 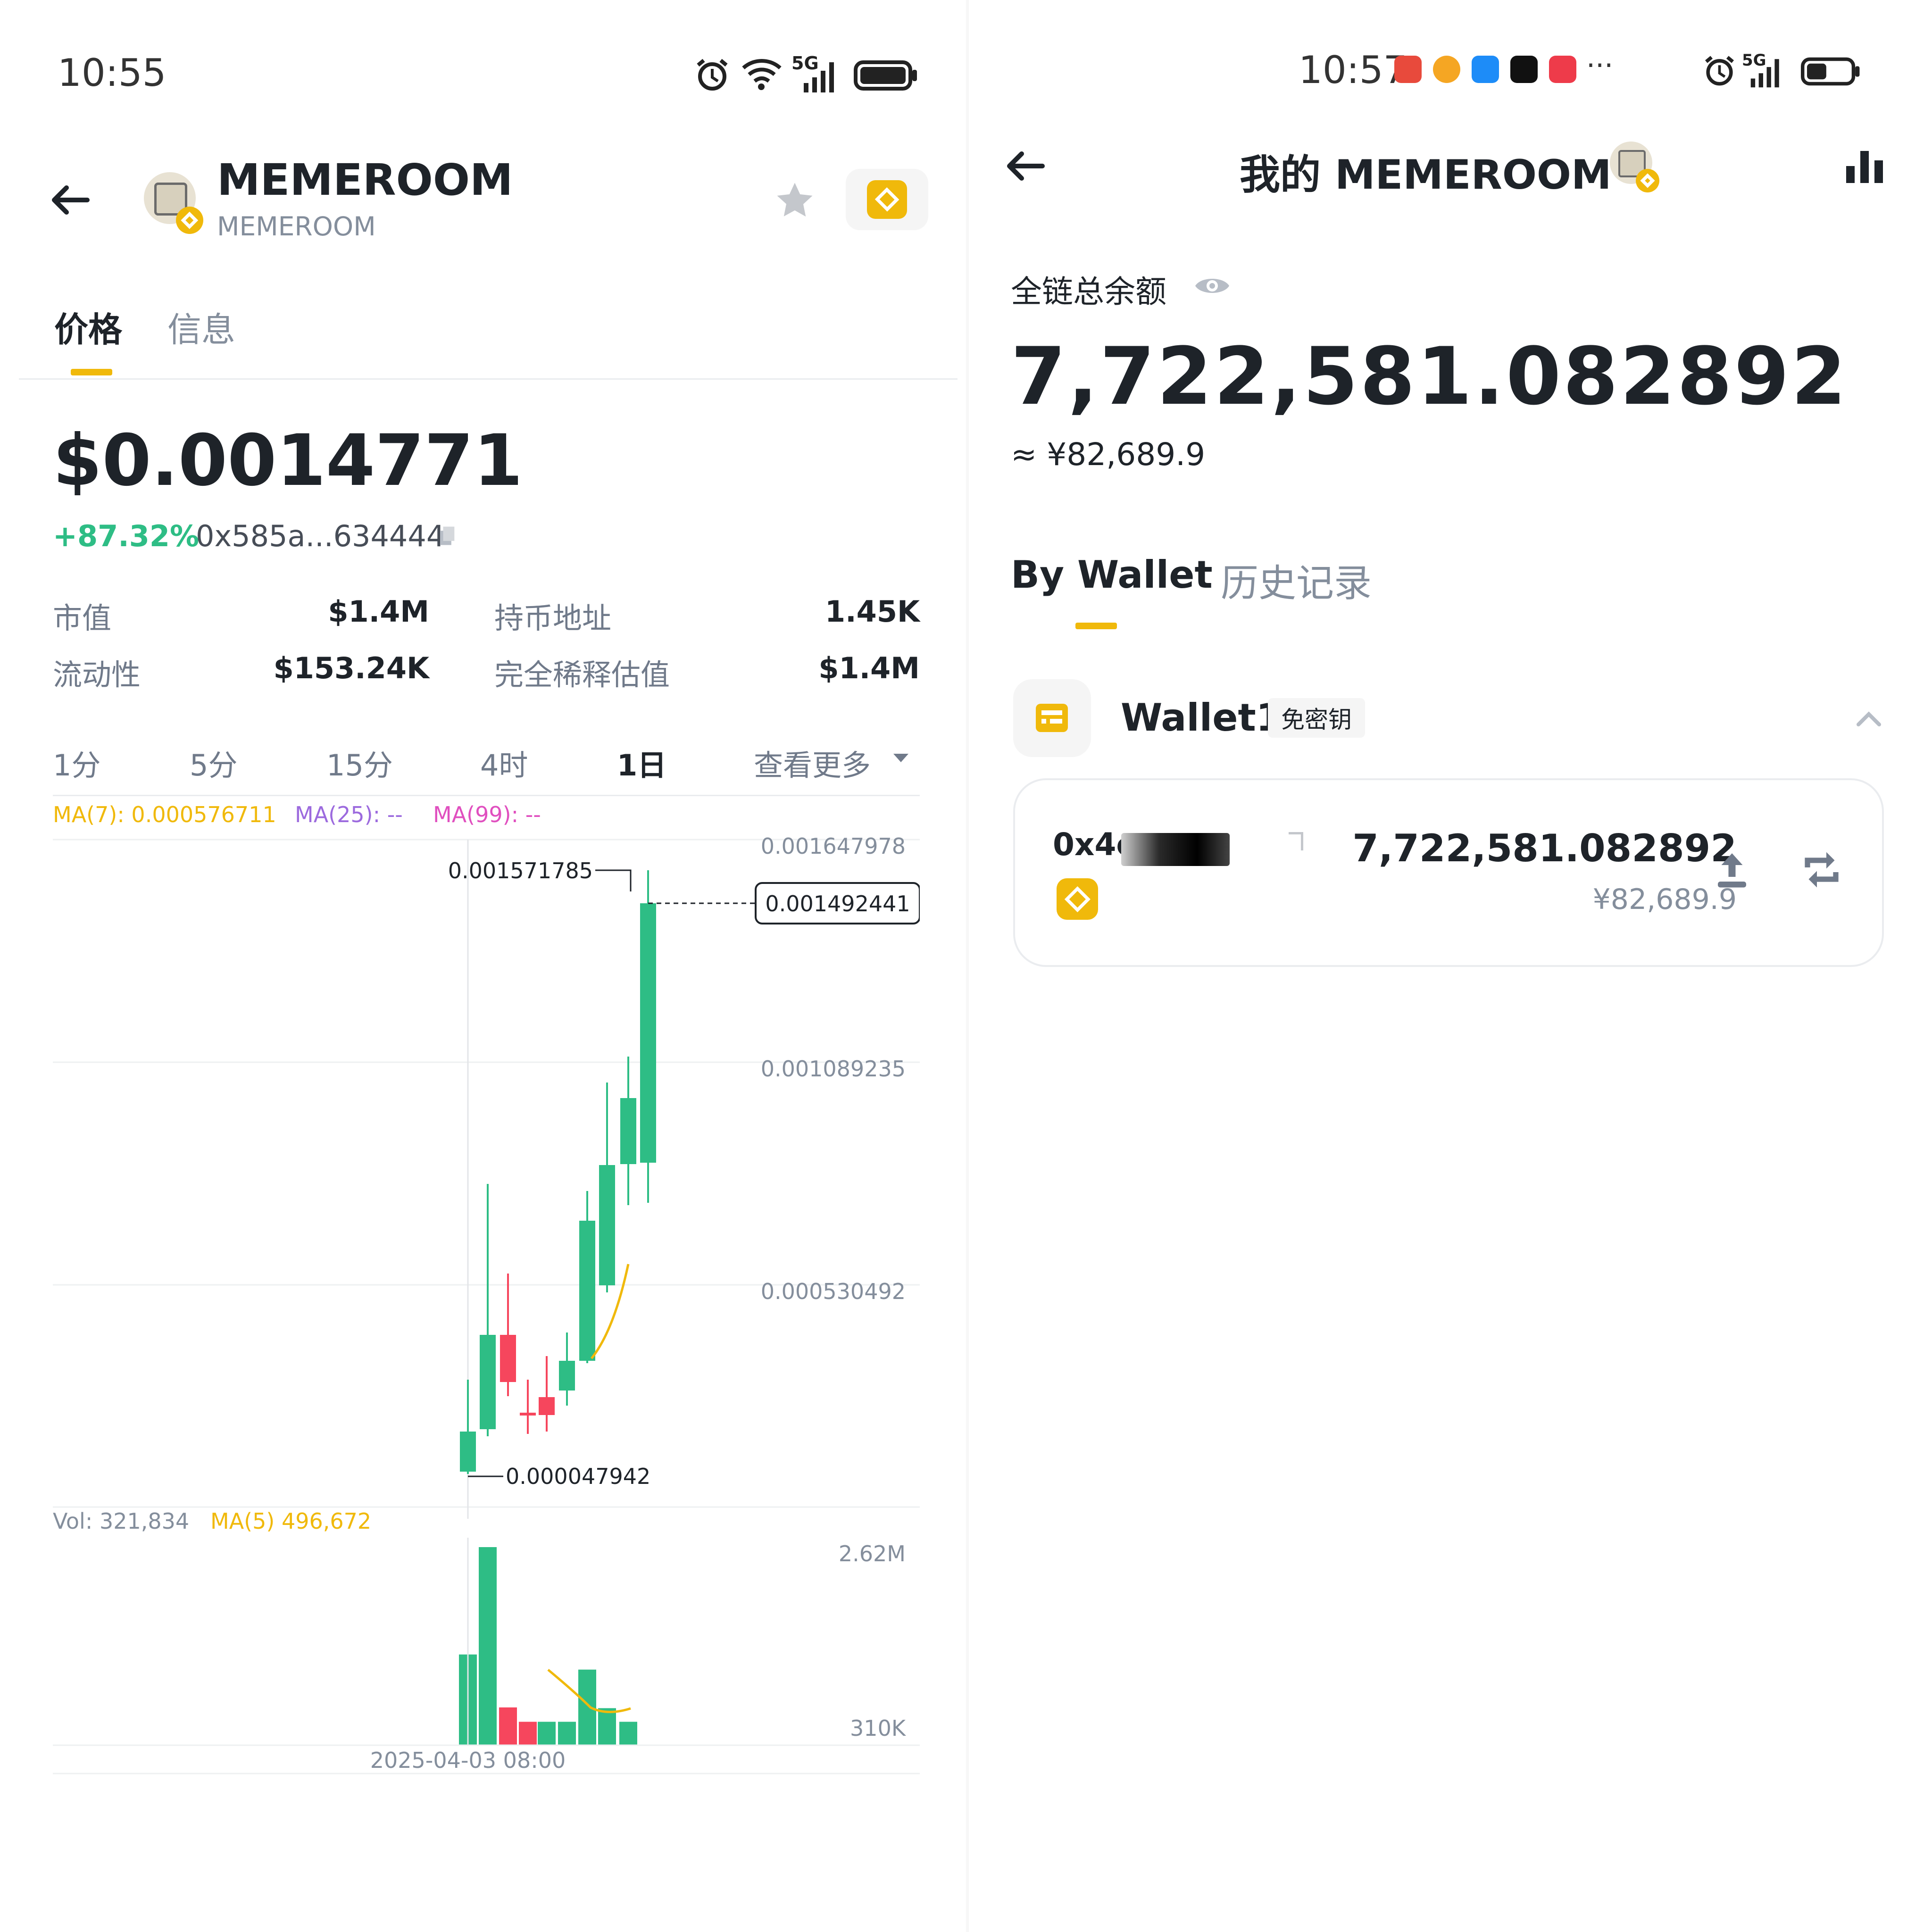 What do you see at coordinates (900, 758) in the screenshot?
I see `chevron-down-icon` at bounding box center [900, 758].